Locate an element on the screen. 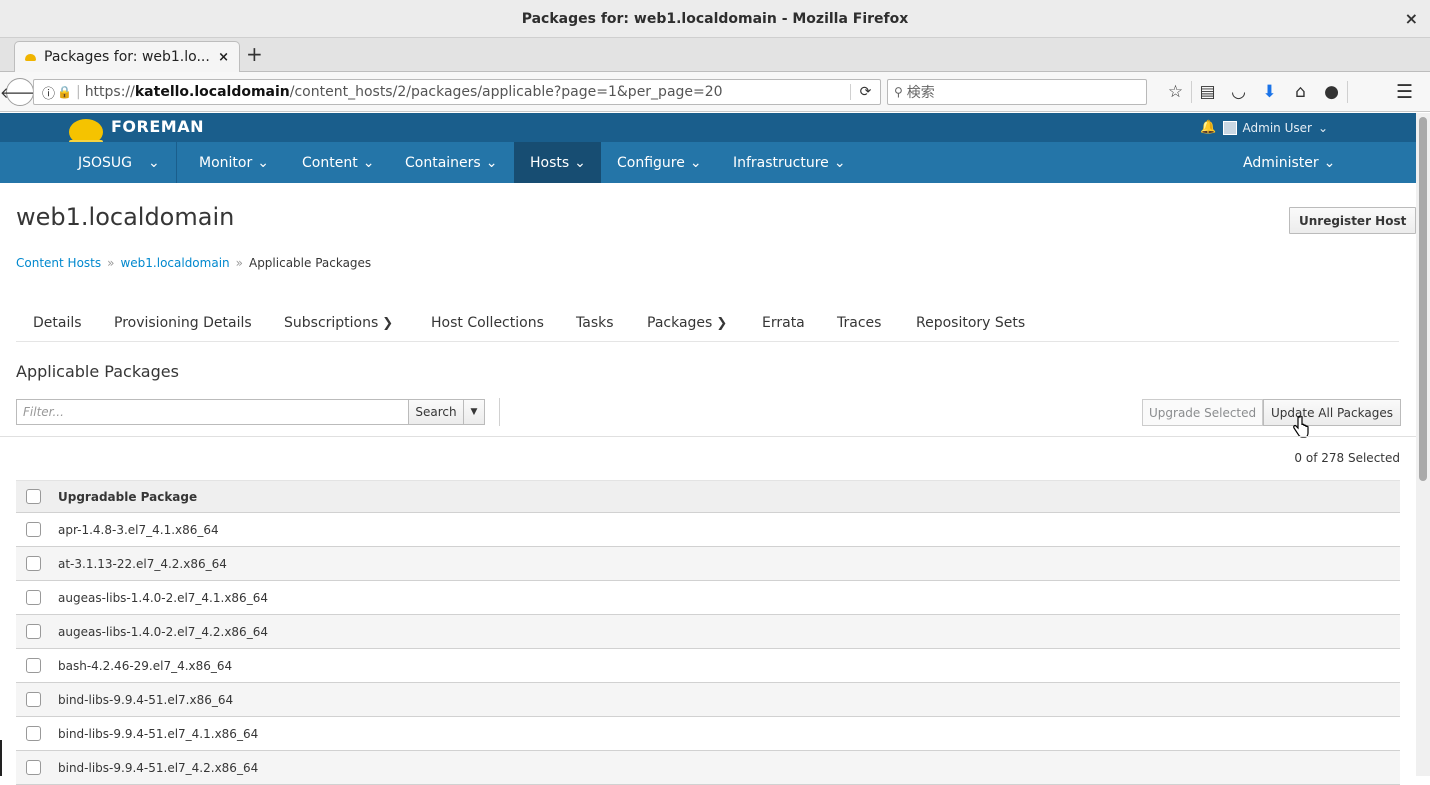  reload-icon: ⟳ is located at coordinates (865, 92).